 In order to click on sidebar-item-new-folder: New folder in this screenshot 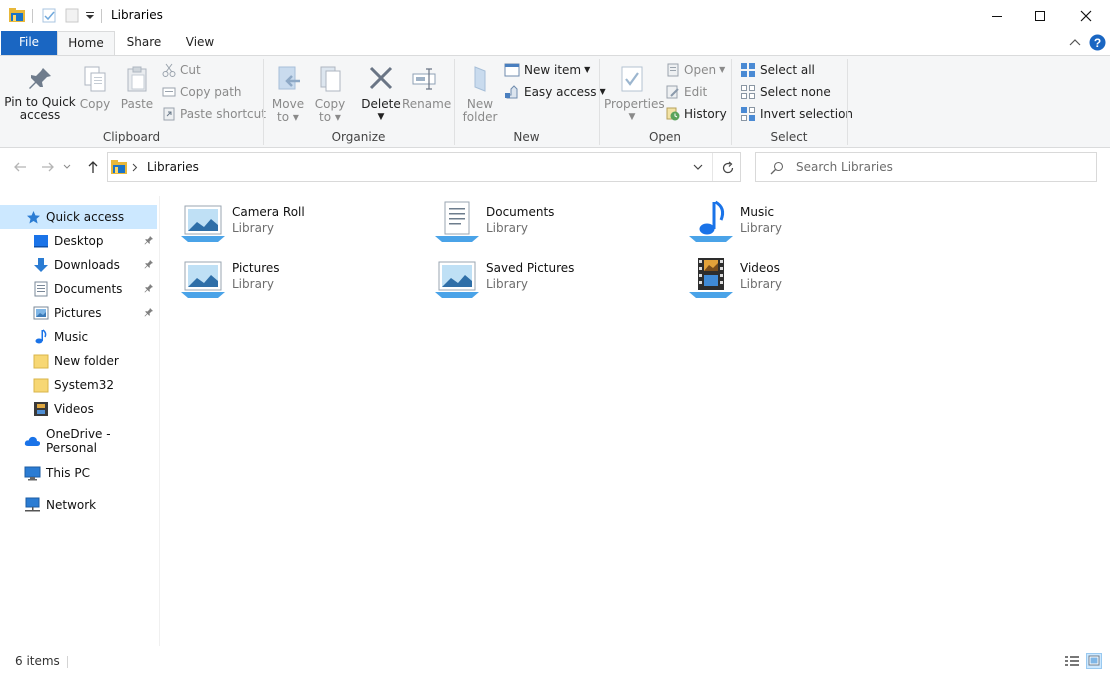, I will do `click(78, 361)`.